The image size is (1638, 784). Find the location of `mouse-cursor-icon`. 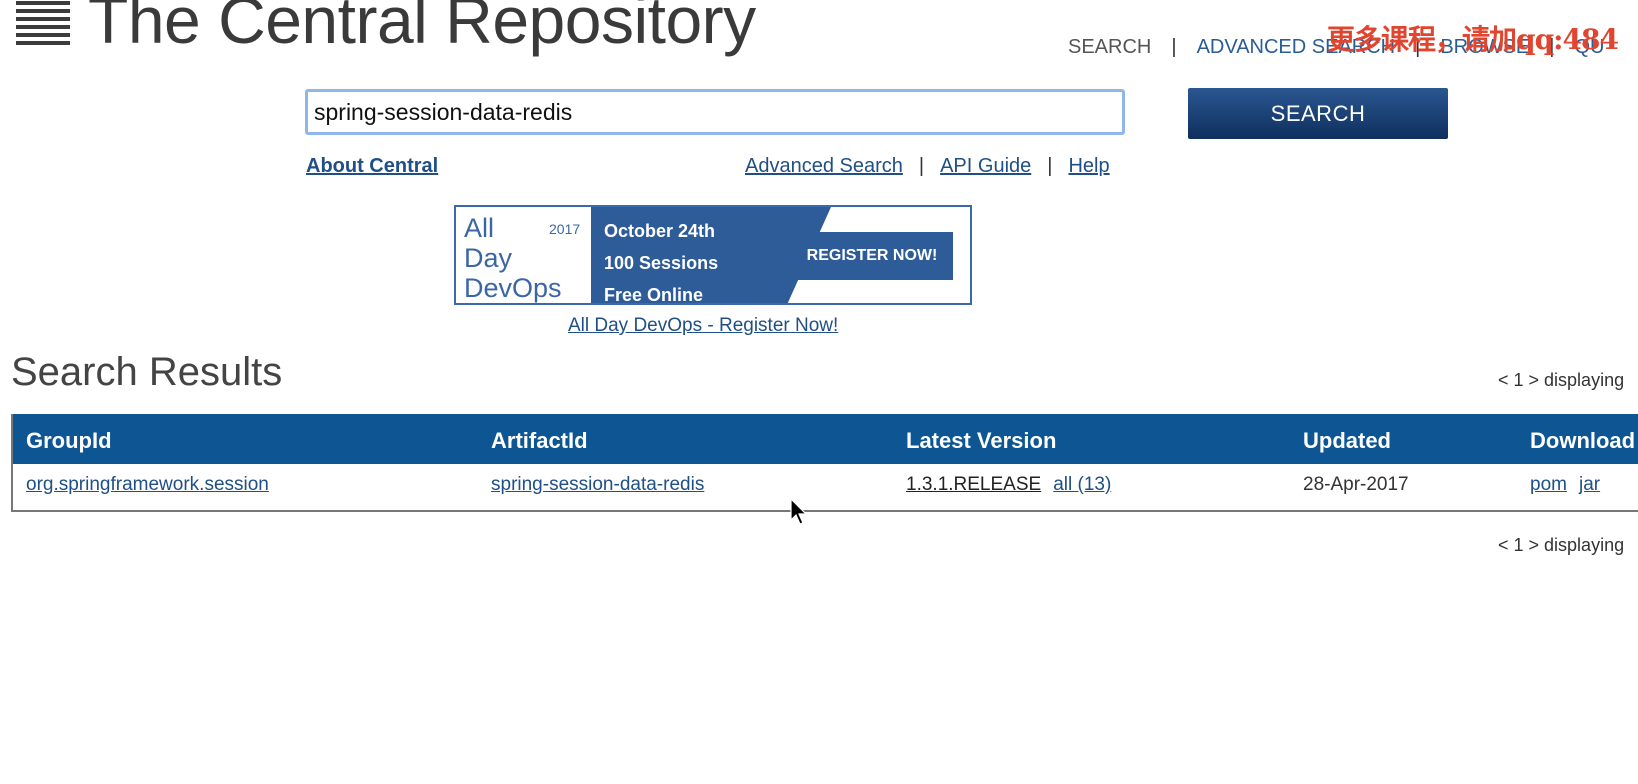

mouse-cursor-icon is located at coordinates (799, 511).